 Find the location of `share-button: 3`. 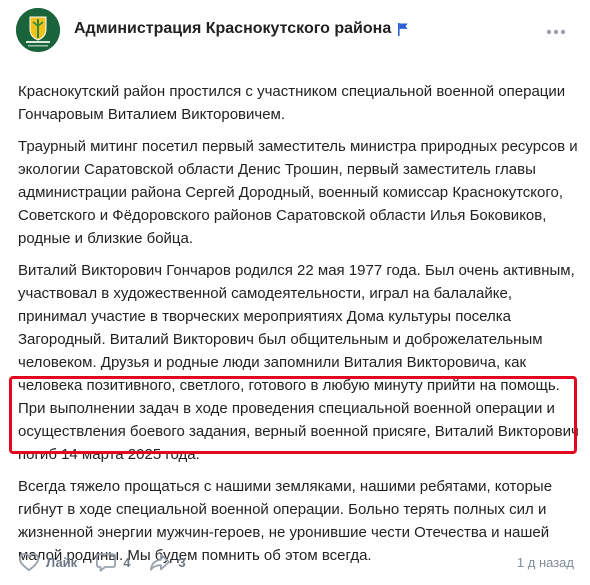

share-button: 3 is located at coordinates (167, 562).